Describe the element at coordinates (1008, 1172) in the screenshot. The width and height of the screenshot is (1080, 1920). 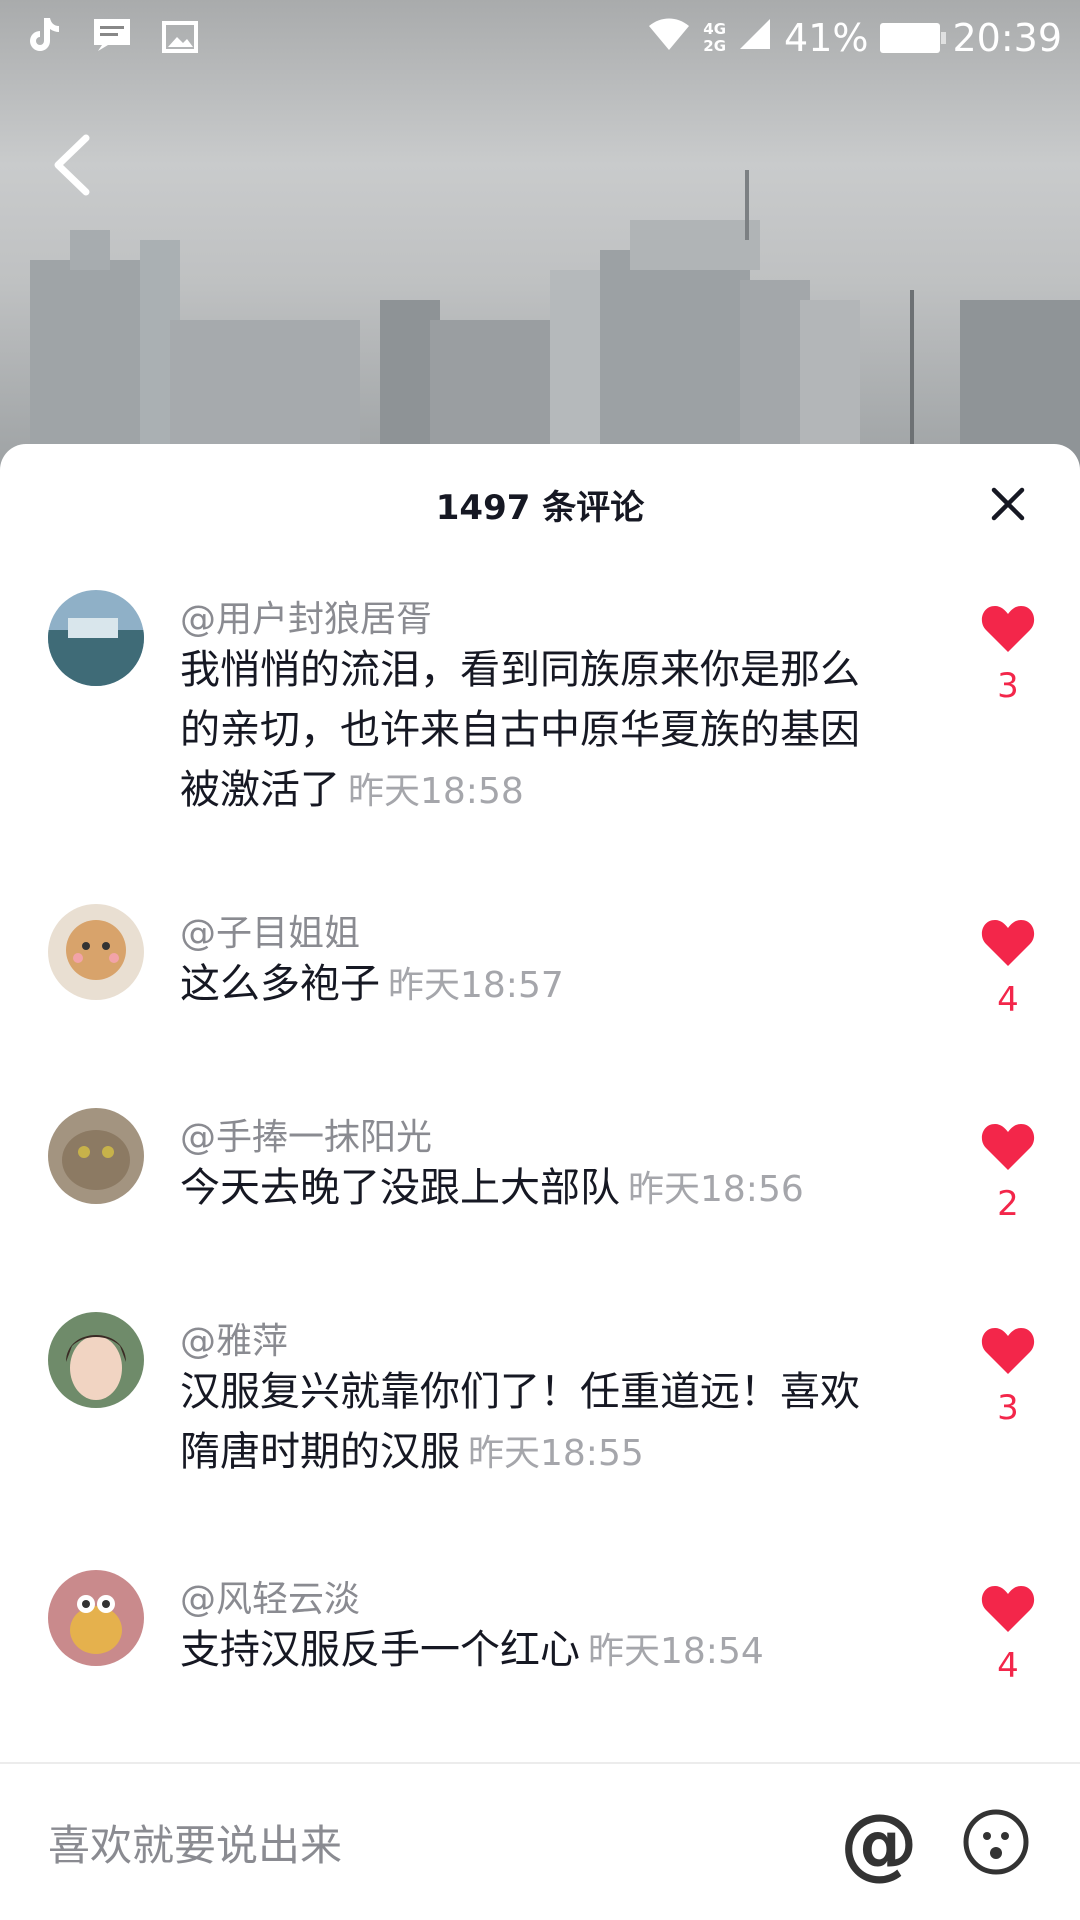
I see `like-button: 2` at that location.